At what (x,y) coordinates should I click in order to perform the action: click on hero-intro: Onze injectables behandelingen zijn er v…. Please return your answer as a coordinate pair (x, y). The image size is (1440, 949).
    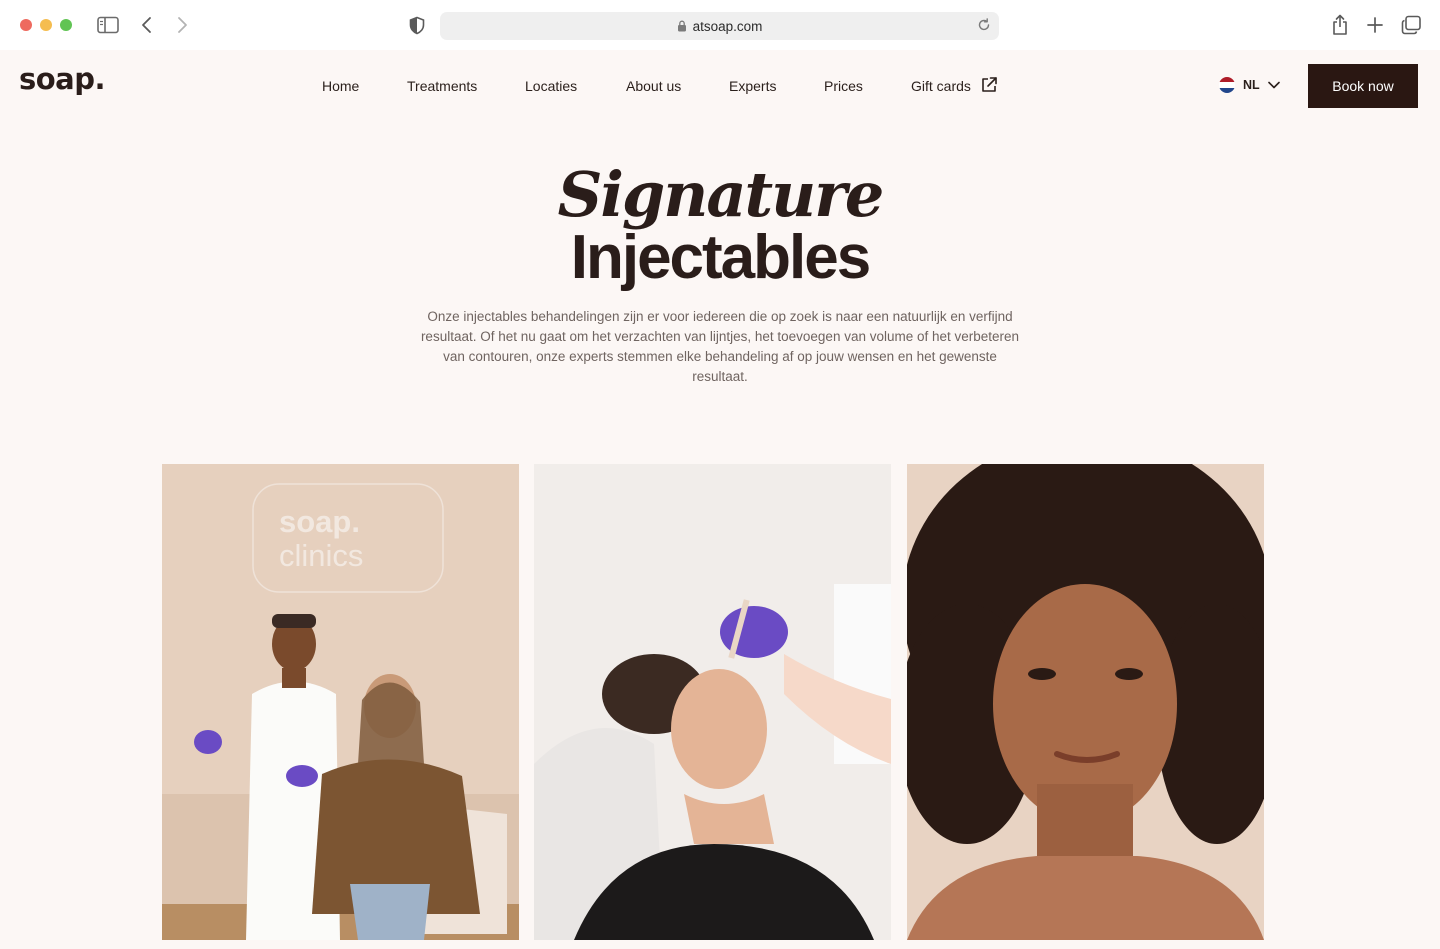
    Looking at the image, I should click on (720, 347).